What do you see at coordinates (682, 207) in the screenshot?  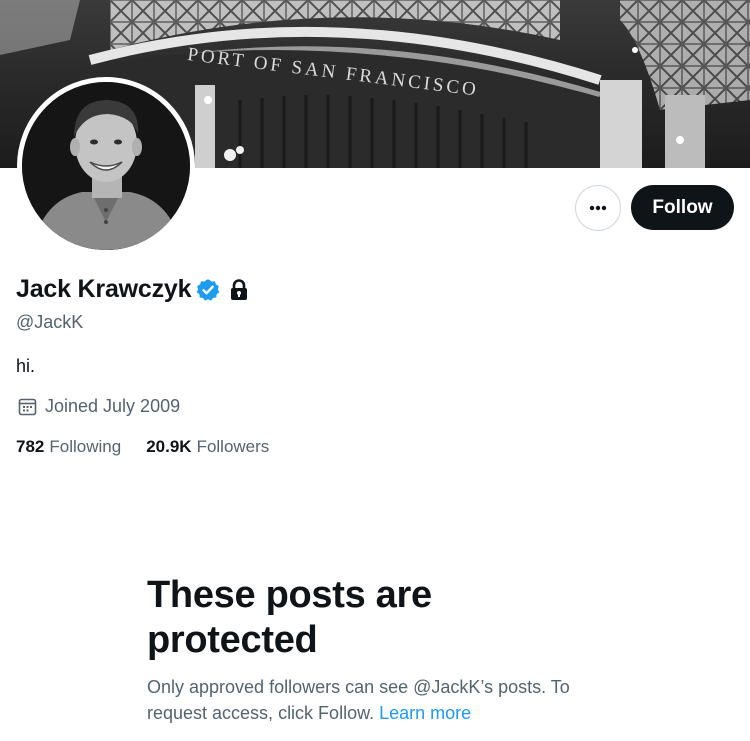 I see `follow-button: Follow` at bounding box center [682, 207].